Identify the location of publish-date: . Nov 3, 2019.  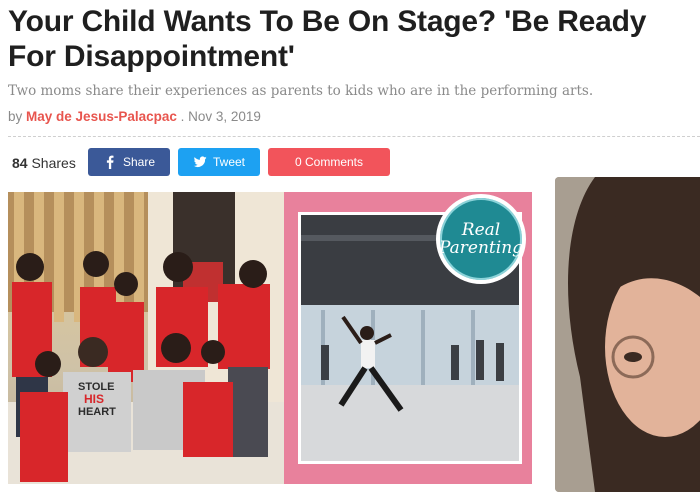
(220, 116).